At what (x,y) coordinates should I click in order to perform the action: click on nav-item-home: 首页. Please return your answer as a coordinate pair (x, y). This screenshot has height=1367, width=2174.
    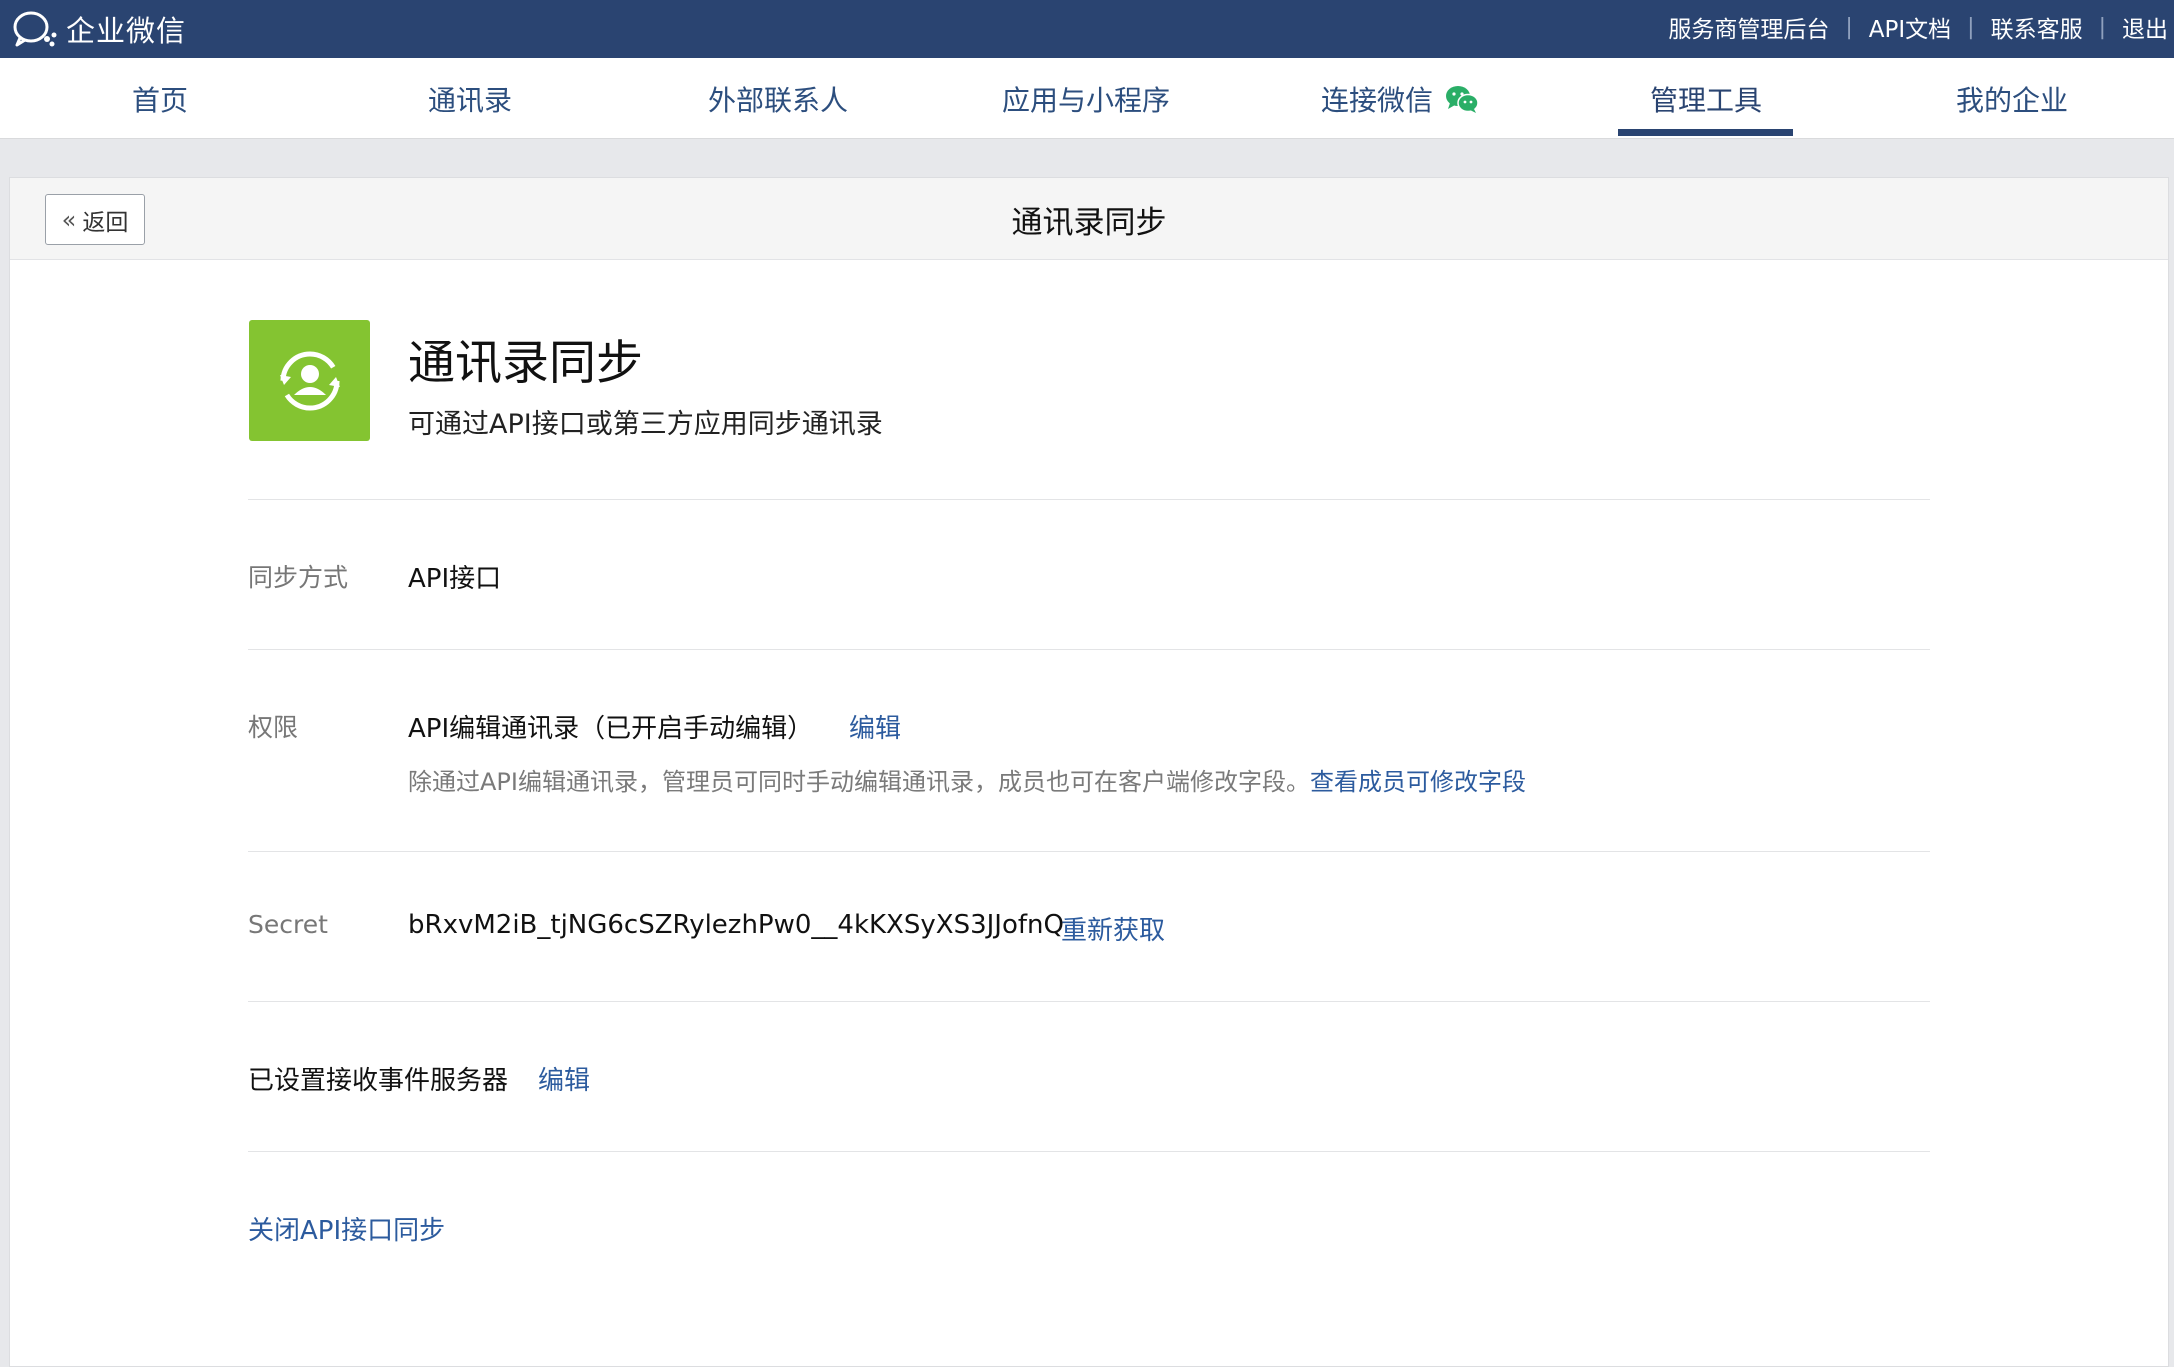
    Looking at the image, I should click on (160, 98).